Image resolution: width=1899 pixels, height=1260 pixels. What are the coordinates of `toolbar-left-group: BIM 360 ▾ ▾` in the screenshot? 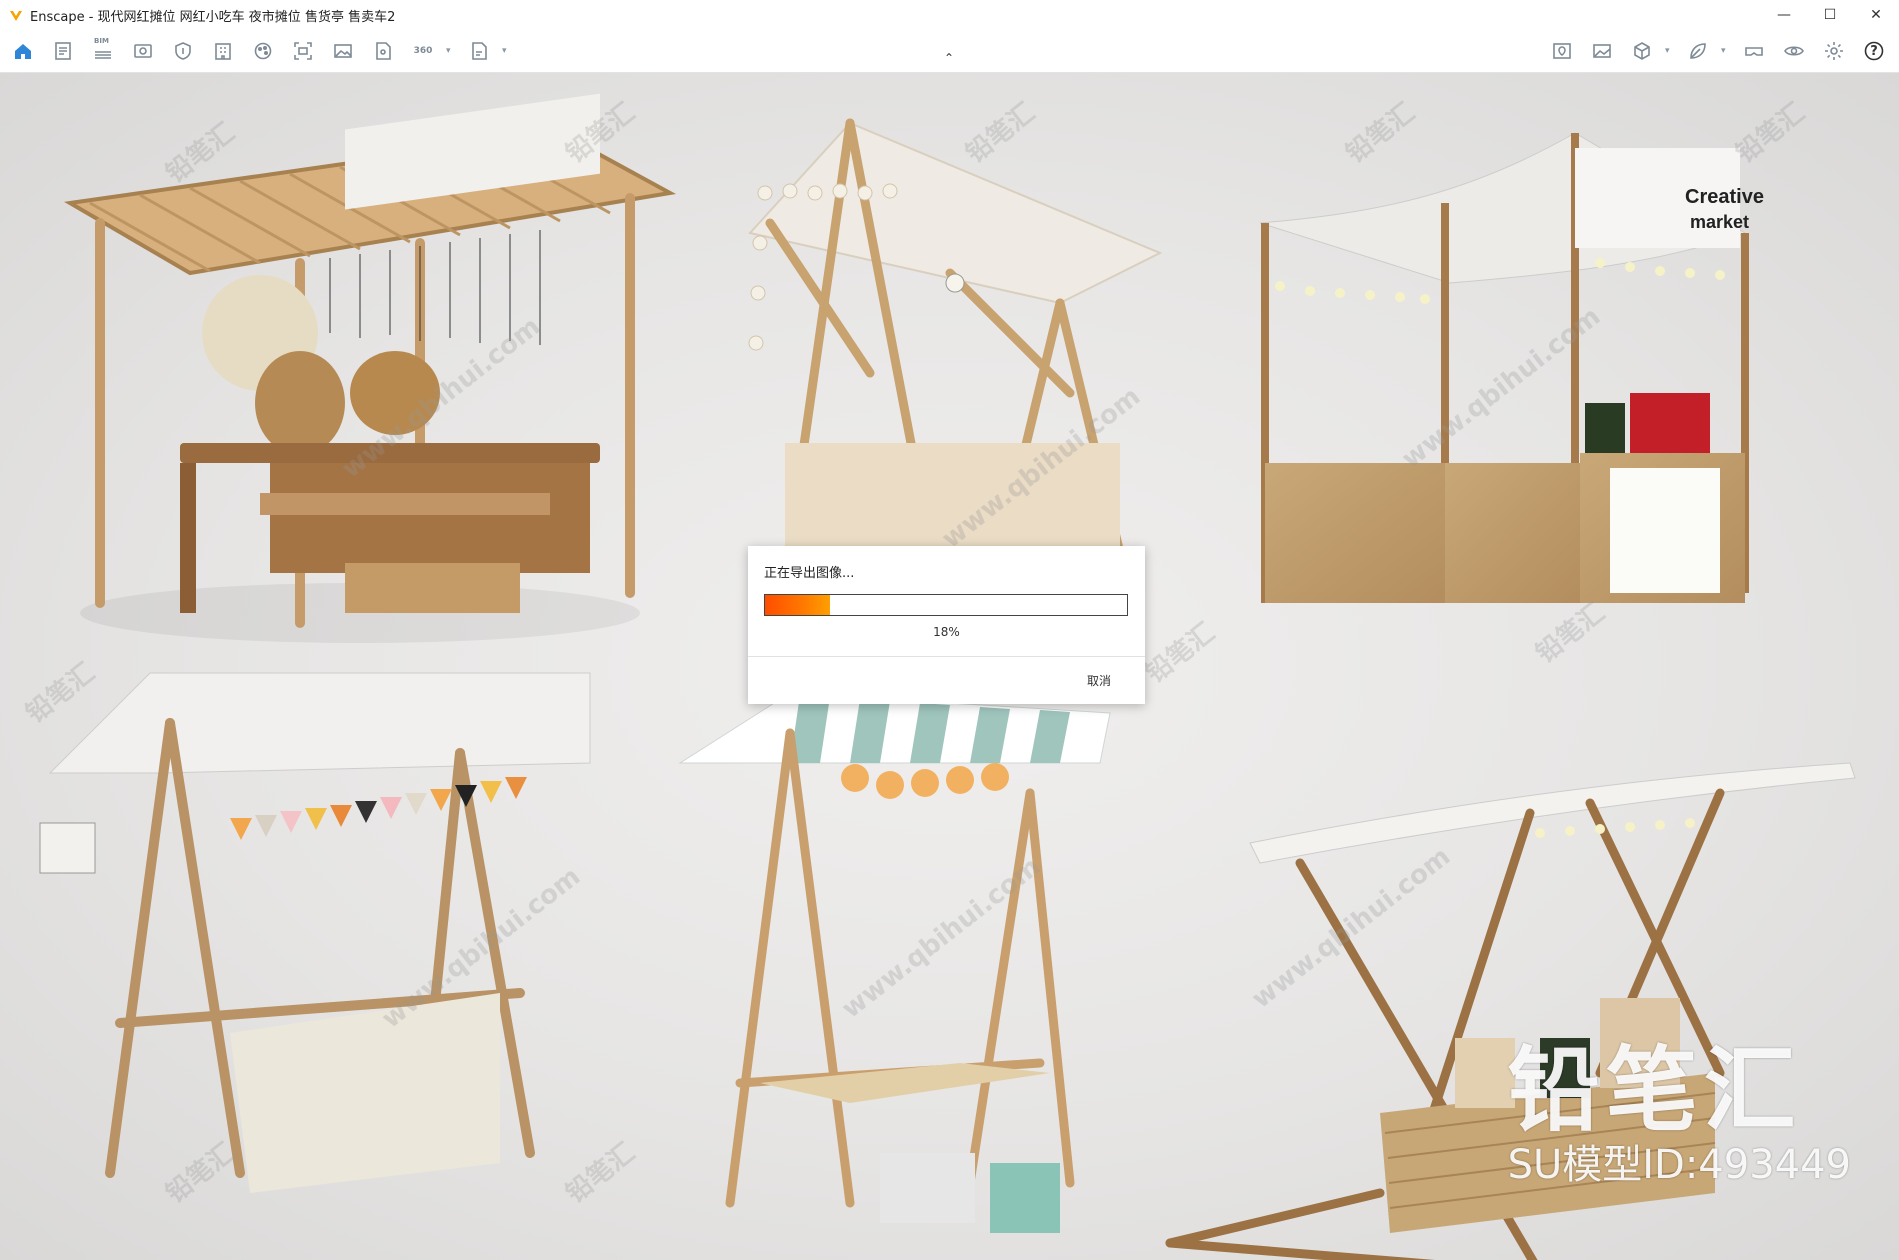 It's located at (259, 51).